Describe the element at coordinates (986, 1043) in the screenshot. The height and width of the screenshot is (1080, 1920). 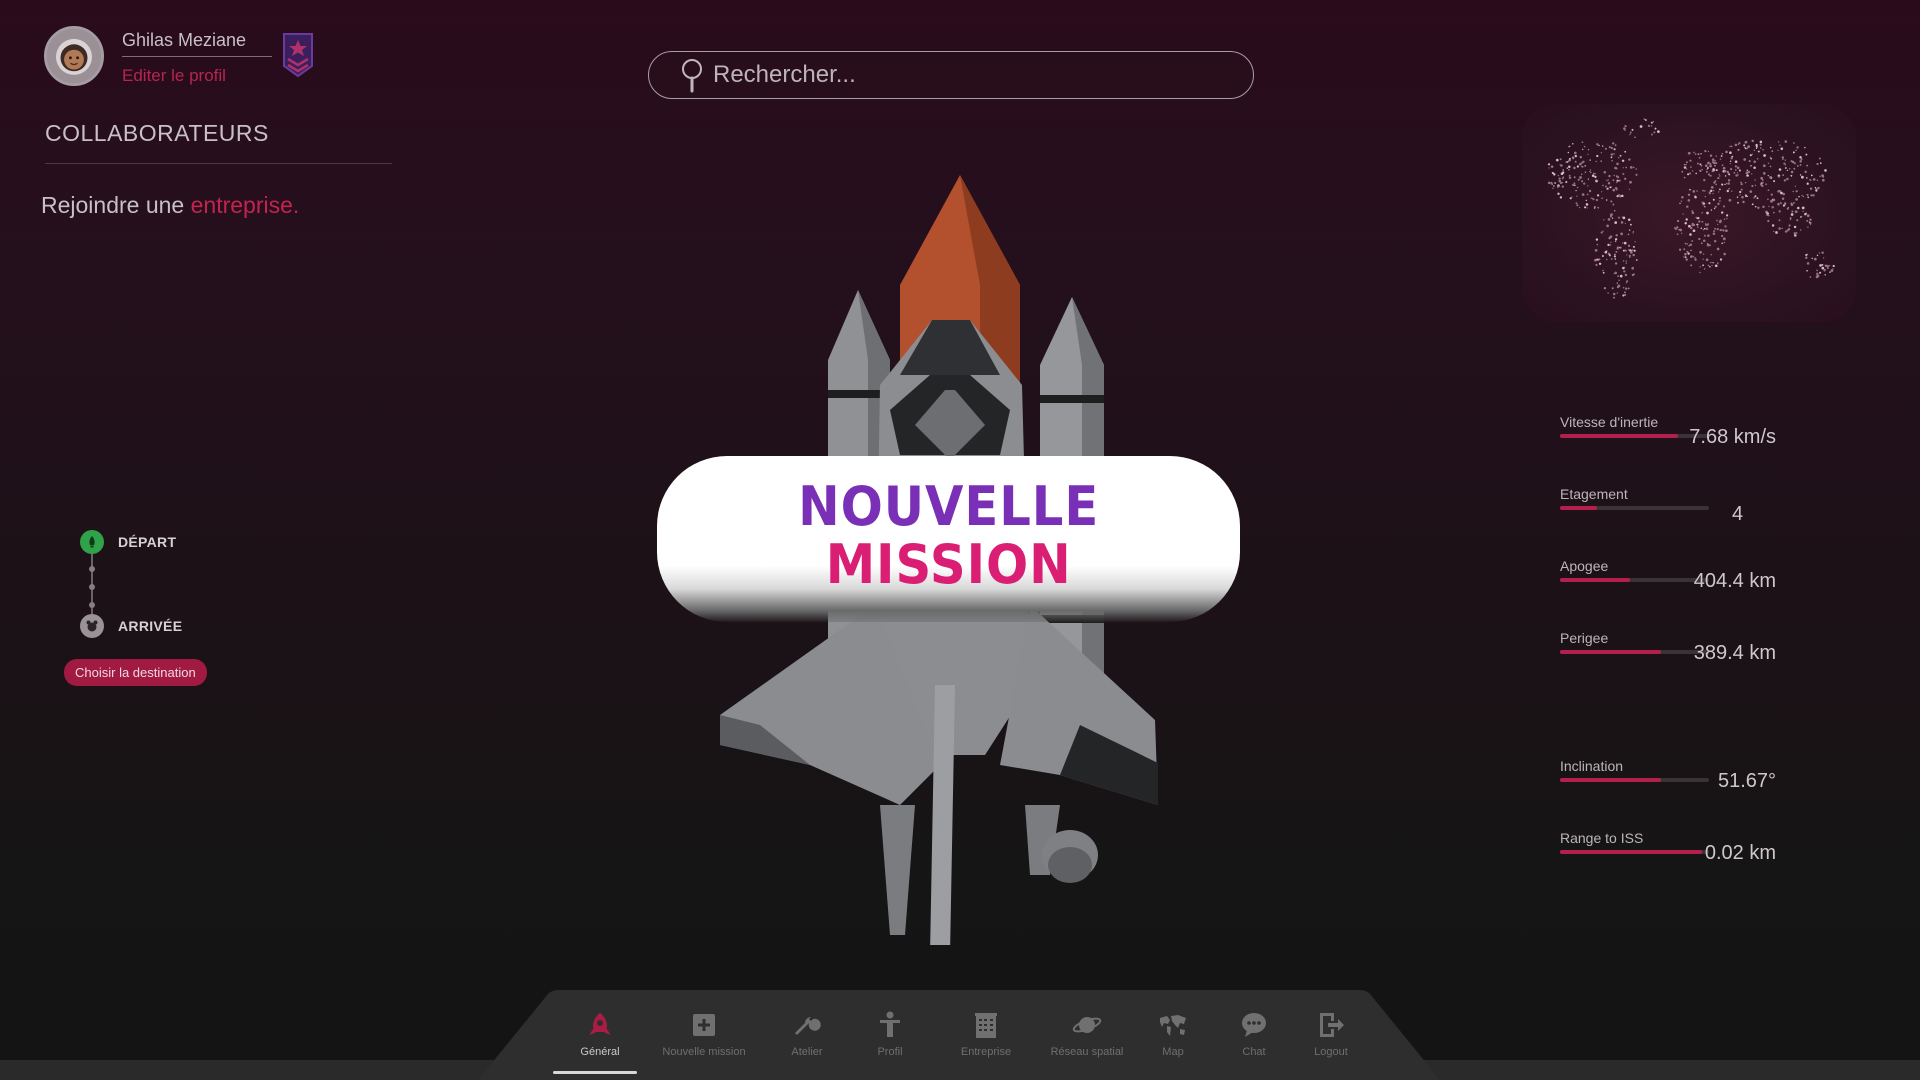
I see `nav-company: Entreprise` at that location.